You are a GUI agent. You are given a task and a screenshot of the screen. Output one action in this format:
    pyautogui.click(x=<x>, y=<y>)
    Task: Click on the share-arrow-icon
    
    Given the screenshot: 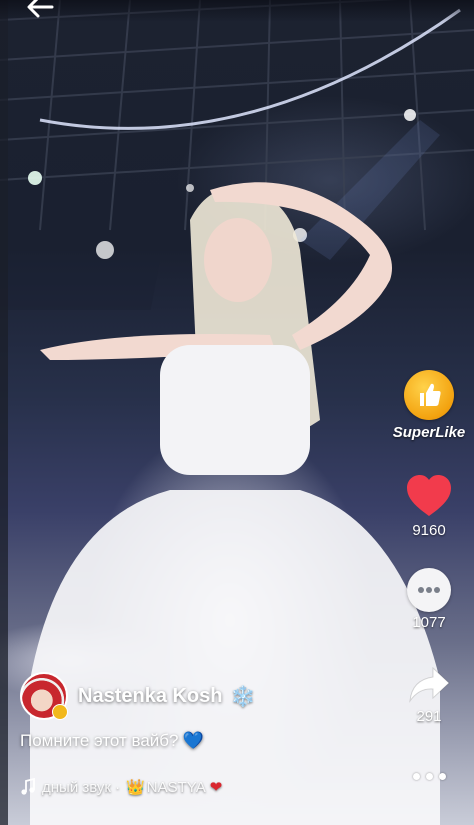 What is the action you would take?
    pyautogui.click(x=429, y=684)
    